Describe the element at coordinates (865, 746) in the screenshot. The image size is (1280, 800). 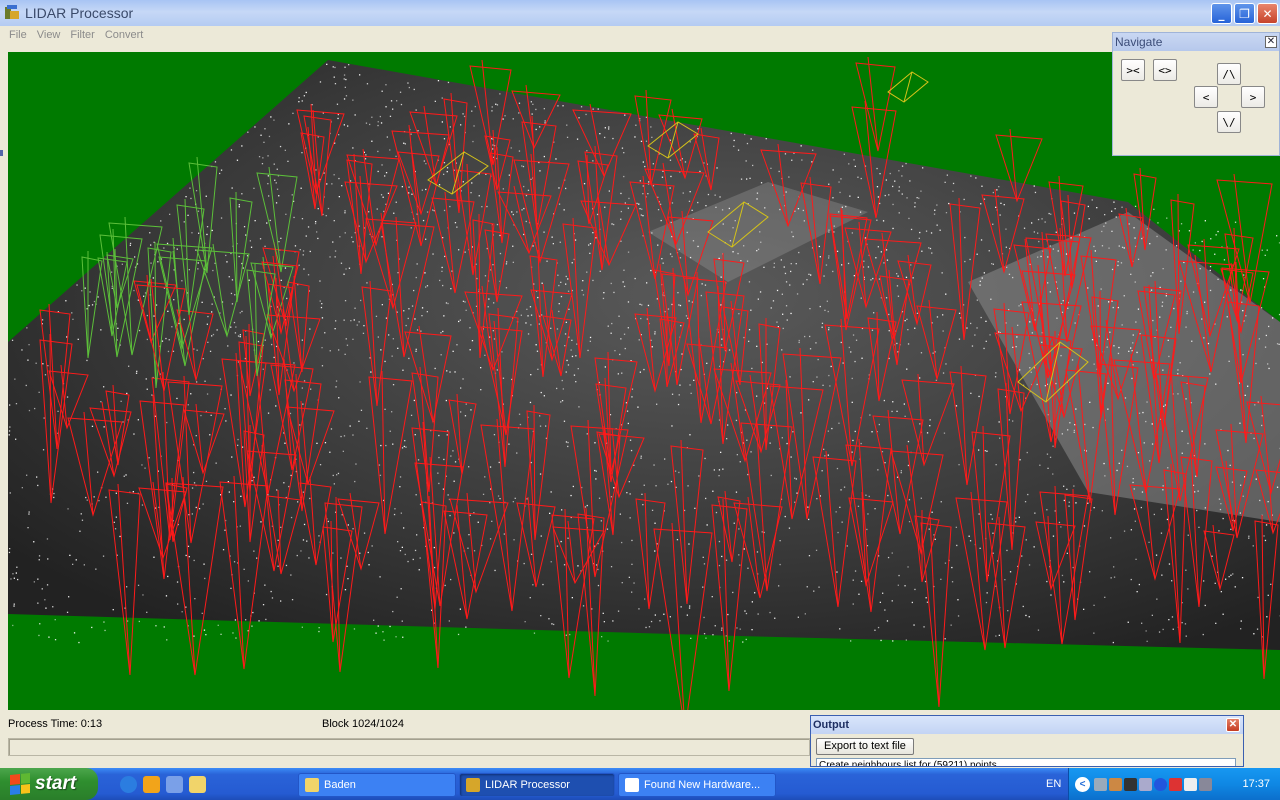
I see `export-text-button: Export to text file` at that location.